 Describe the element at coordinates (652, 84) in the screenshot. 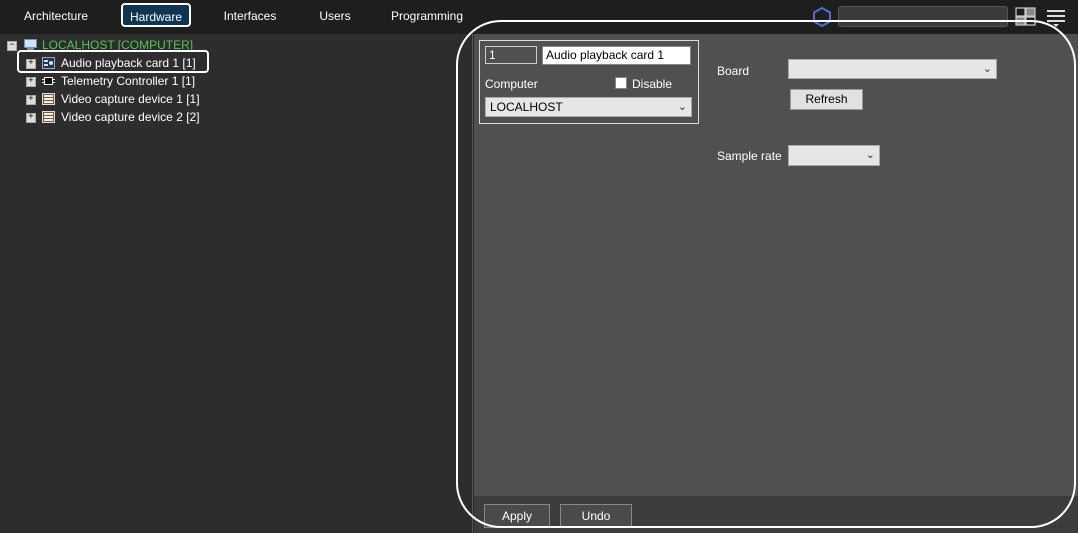

I see `disable-label: Disable` at that location.